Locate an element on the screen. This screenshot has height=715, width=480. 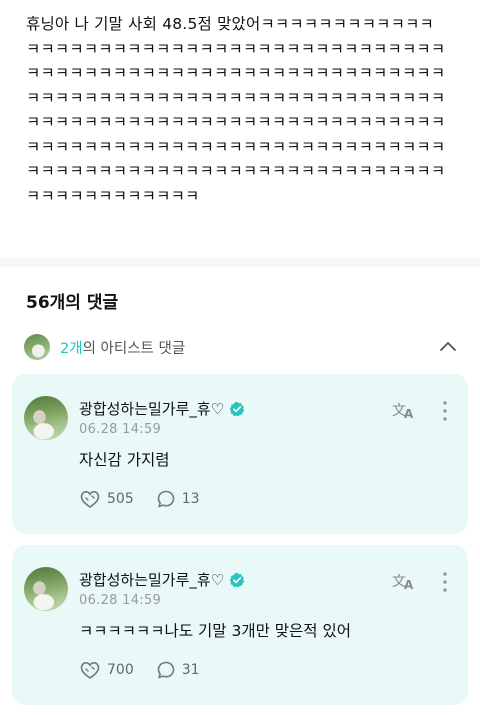
section-divider is located at coordinates (240, 262).